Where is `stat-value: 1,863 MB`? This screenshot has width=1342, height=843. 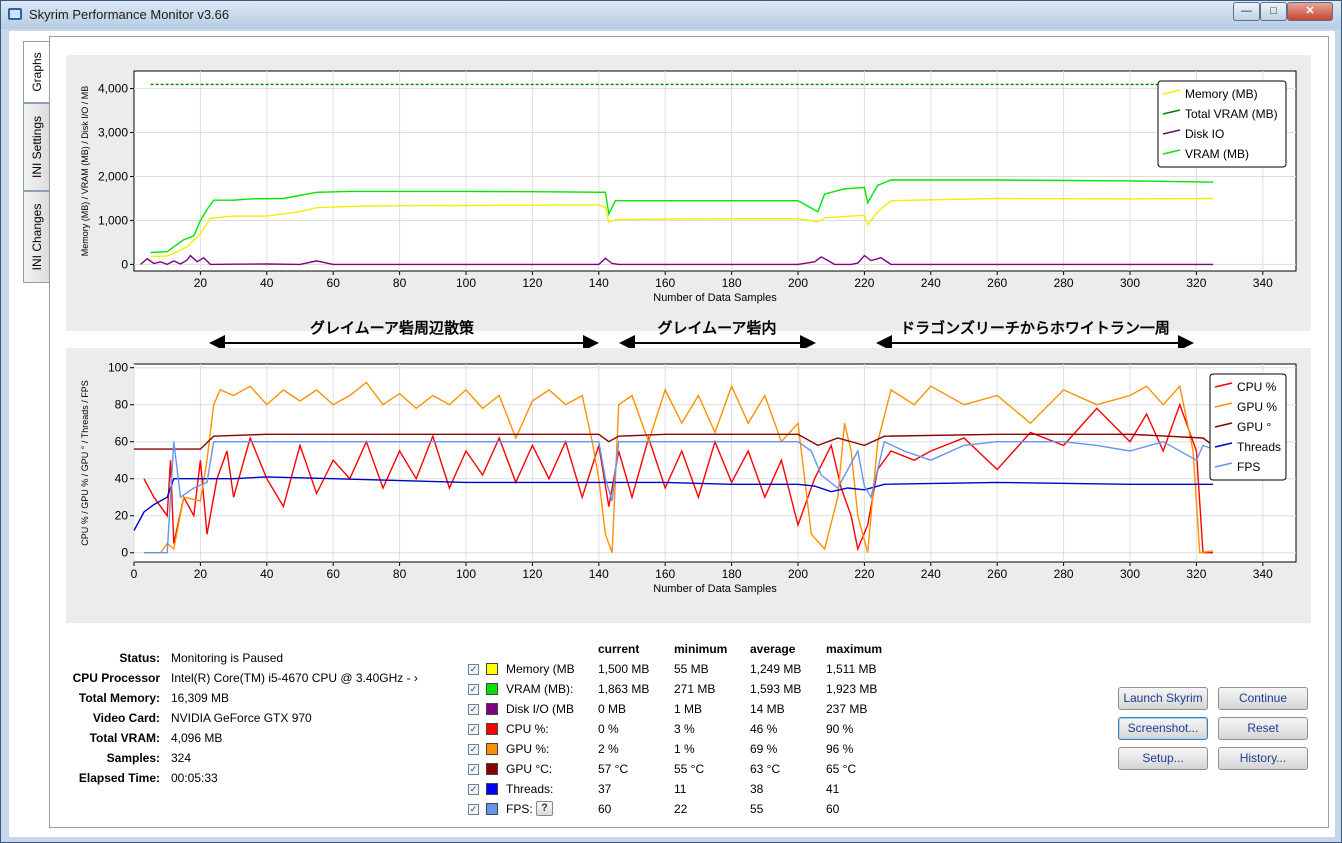
stat-value: 1,863 MB is located at coordinates (624, 689).